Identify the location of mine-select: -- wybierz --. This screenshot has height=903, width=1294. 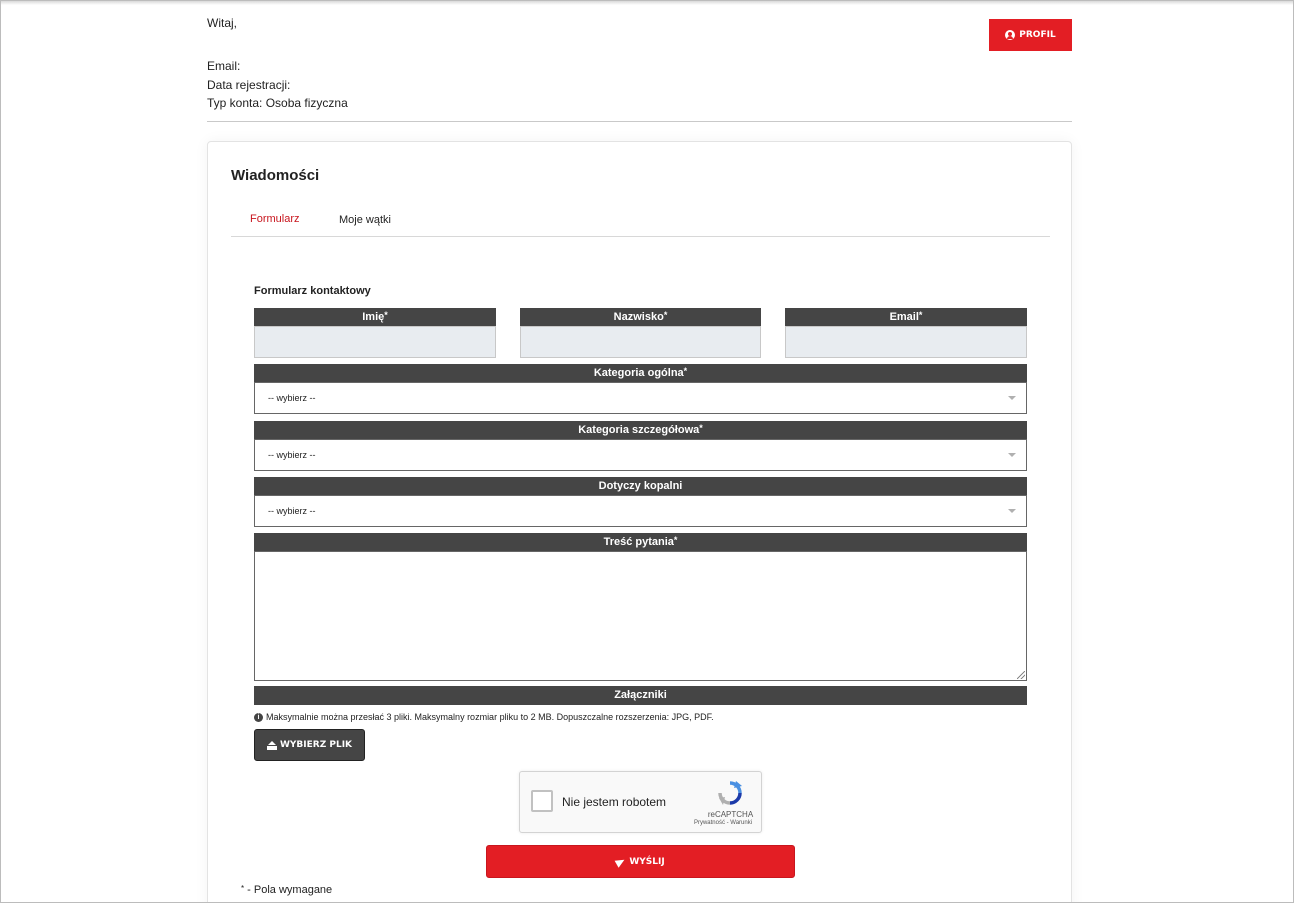
(640, 511).